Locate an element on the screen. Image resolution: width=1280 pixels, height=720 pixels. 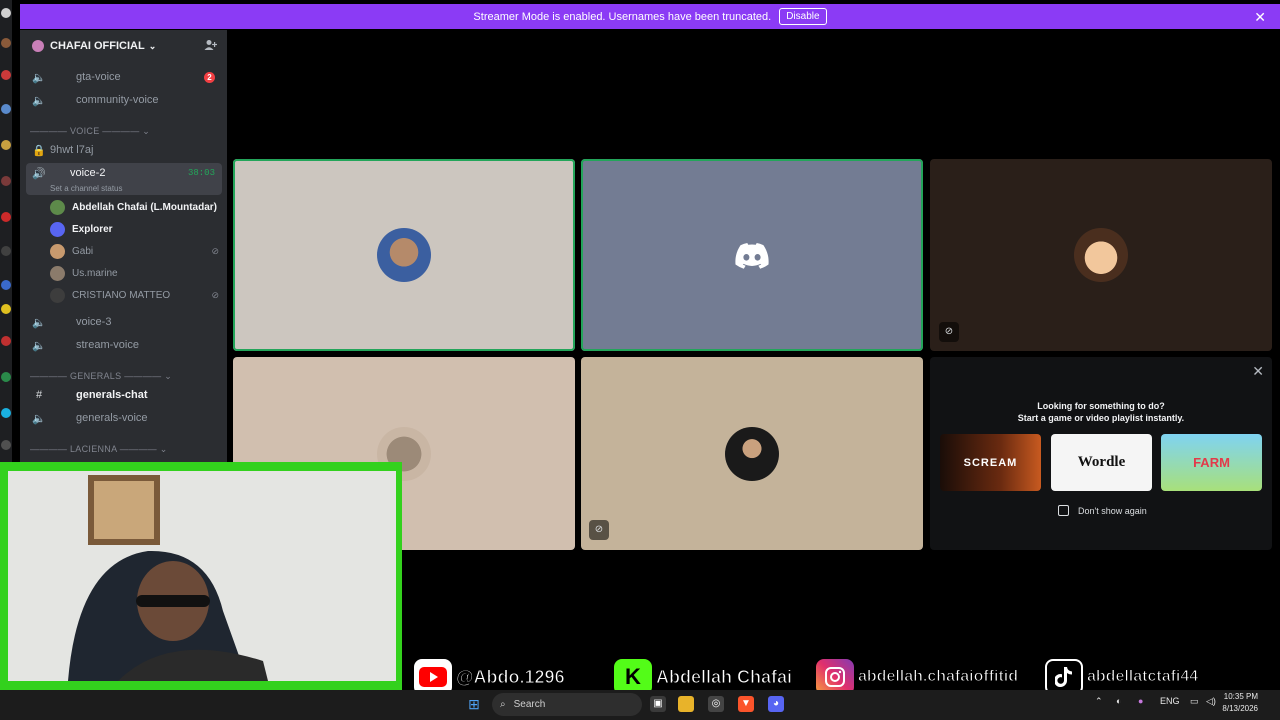
channel-generals-chat: # generals-chat is located at coordinates (123, 395).